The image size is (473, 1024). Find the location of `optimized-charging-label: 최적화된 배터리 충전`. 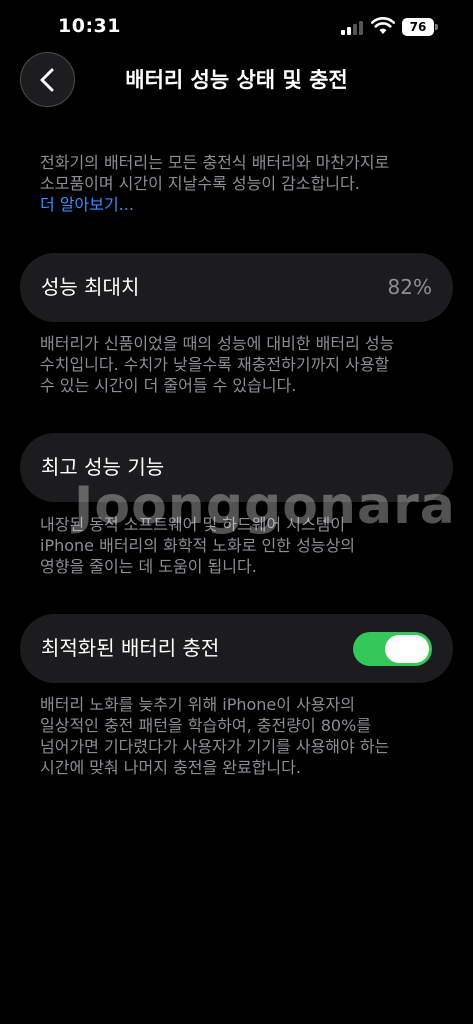

optimized-charging-label: 최적화된 배터리 충전 is located at coordinates (130, 648).